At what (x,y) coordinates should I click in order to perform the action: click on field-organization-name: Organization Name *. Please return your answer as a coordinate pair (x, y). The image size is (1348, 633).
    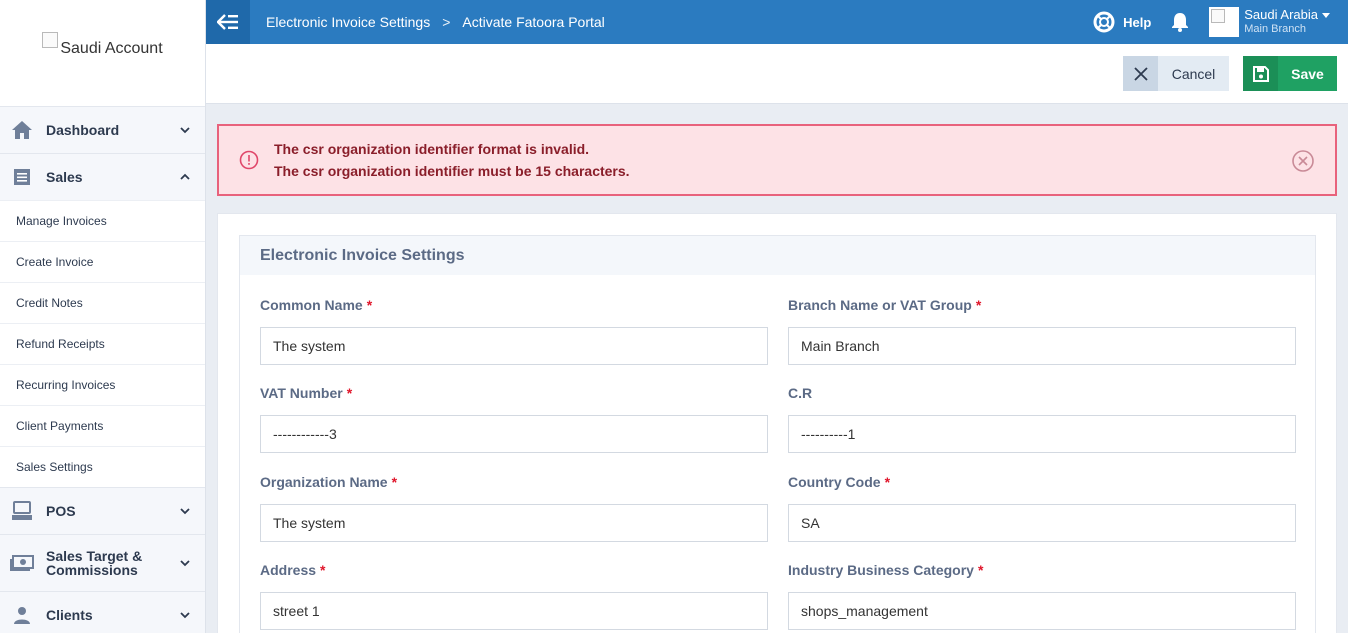
    Looking at the image, I should click on (514, 508).